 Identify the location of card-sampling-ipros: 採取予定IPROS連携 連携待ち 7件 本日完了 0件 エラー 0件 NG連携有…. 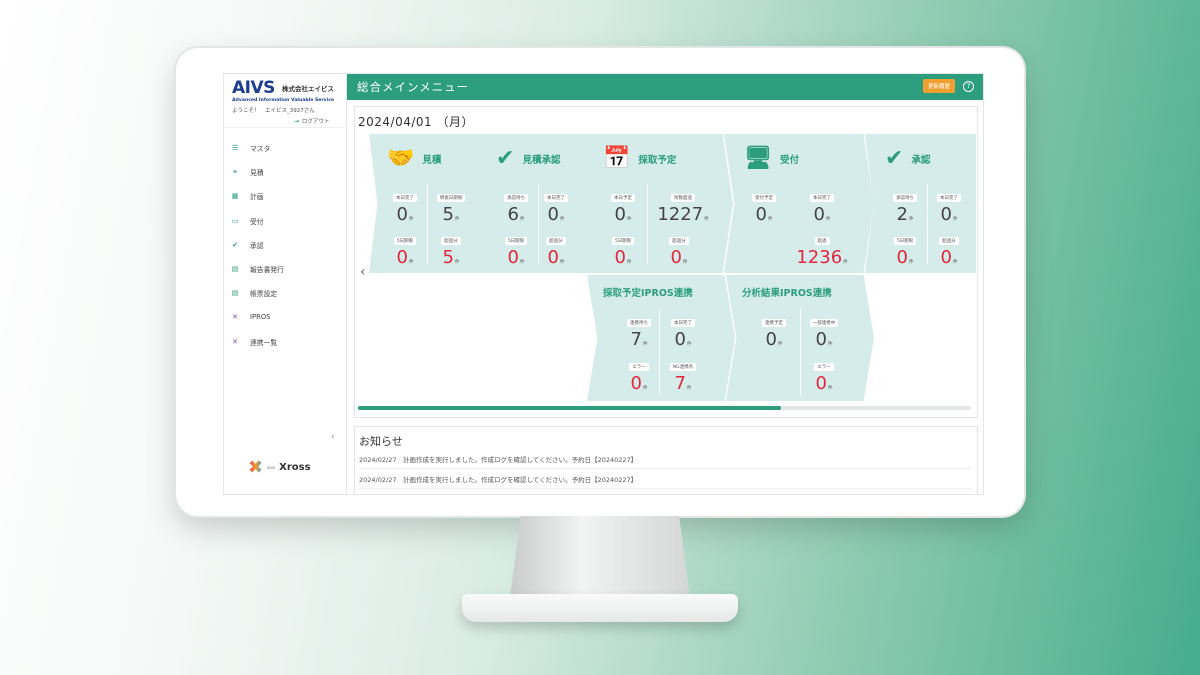
(661, 338).